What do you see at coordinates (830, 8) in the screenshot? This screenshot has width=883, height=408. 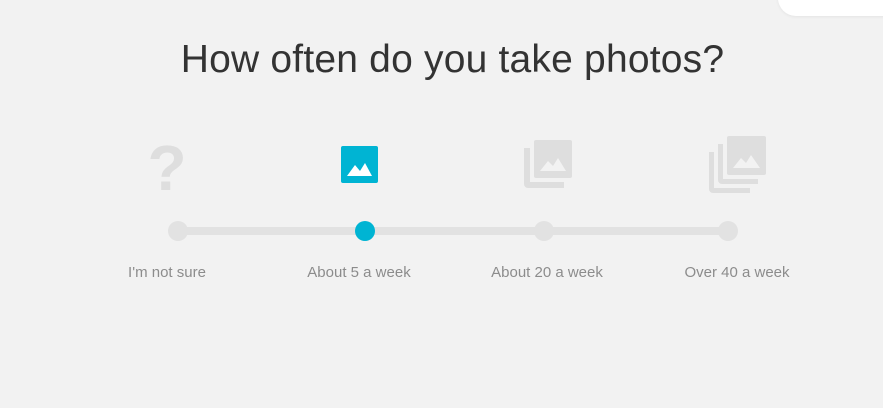 I see `corner-card` at bounding box center [830, 8].